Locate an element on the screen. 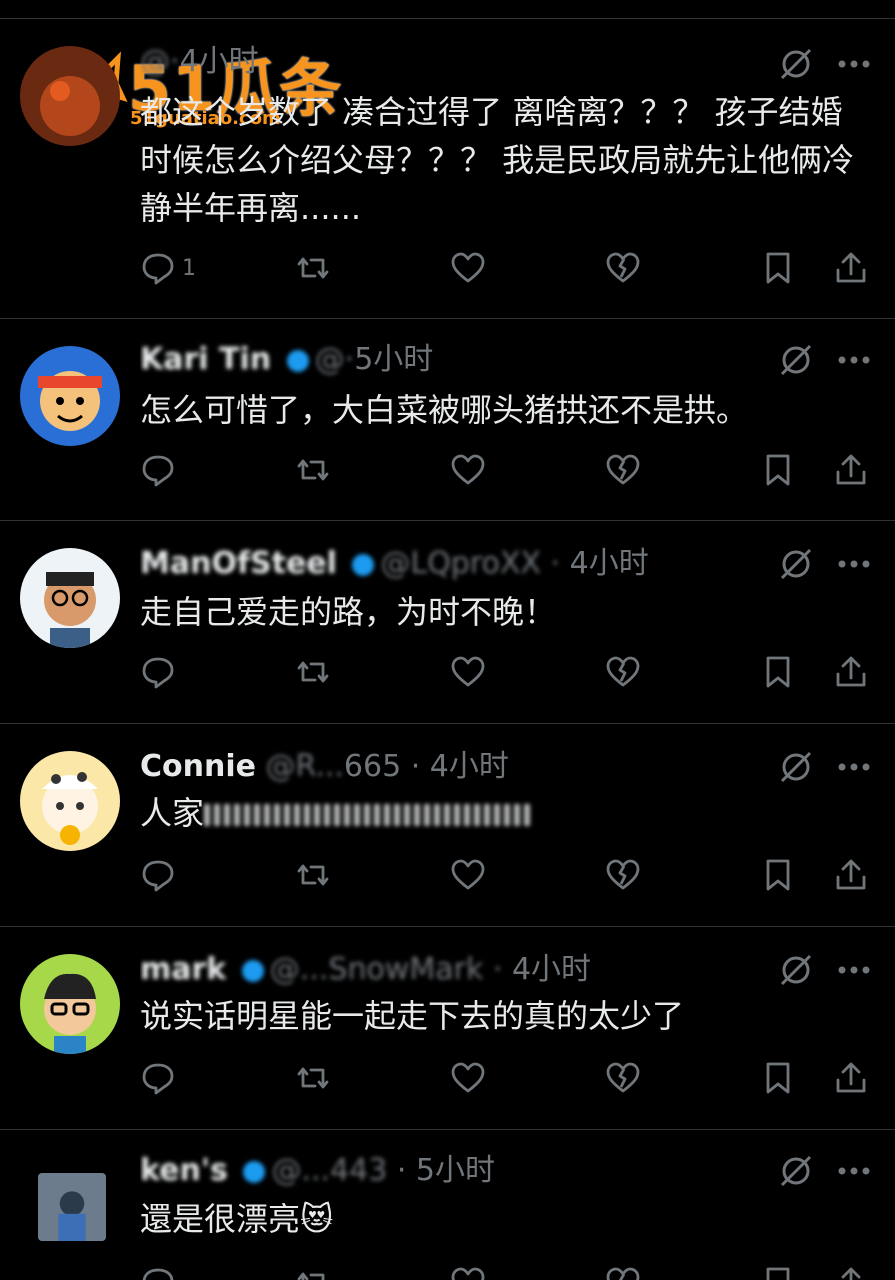 This screenshot has height=1280, width=895. retweet-icon is located at coordinates (313, 875).